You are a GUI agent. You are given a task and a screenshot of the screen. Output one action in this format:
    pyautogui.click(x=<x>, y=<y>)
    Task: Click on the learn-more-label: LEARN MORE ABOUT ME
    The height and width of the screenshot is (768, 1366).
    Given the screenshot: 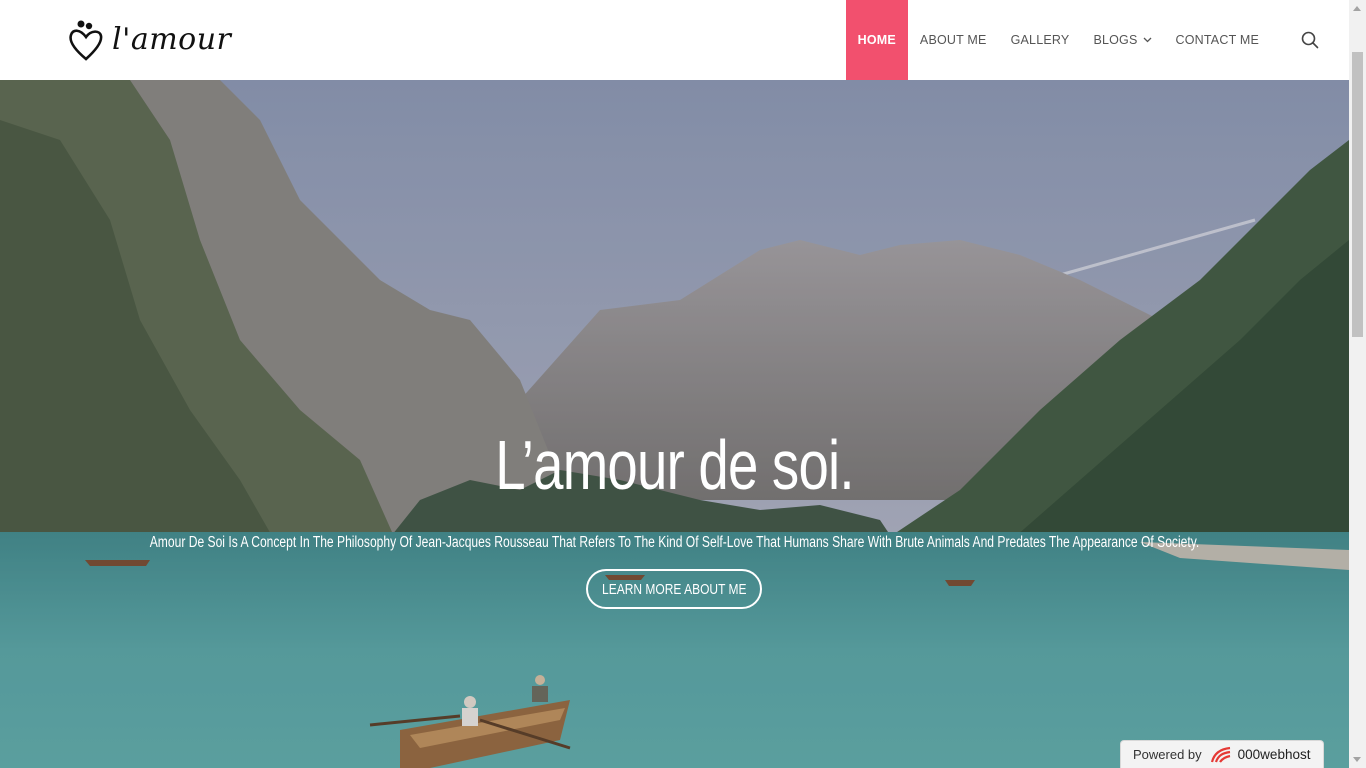 What is the action you would take?
    pyautogui.click(x=674, y=589)
    